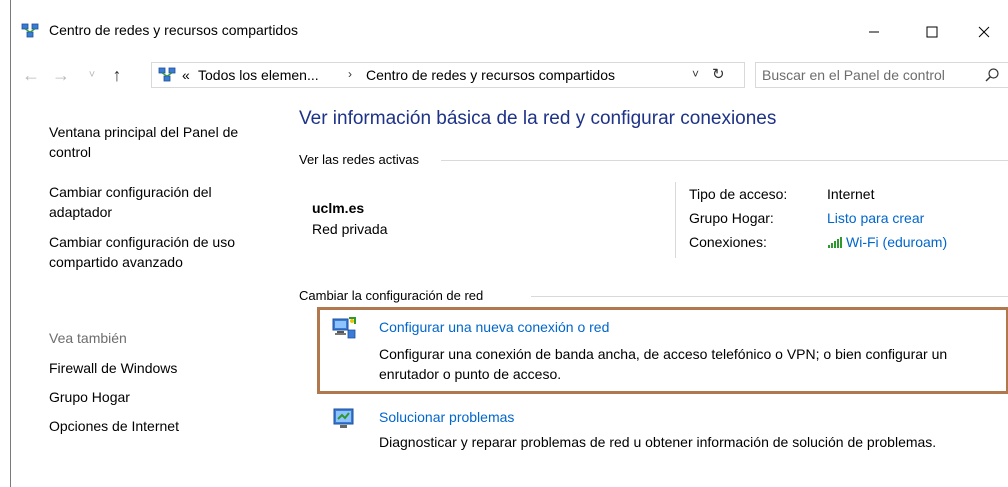 This screenshot has width=1008, height=487. I want to click on sidebar-link-label: control, so click(70, 152).